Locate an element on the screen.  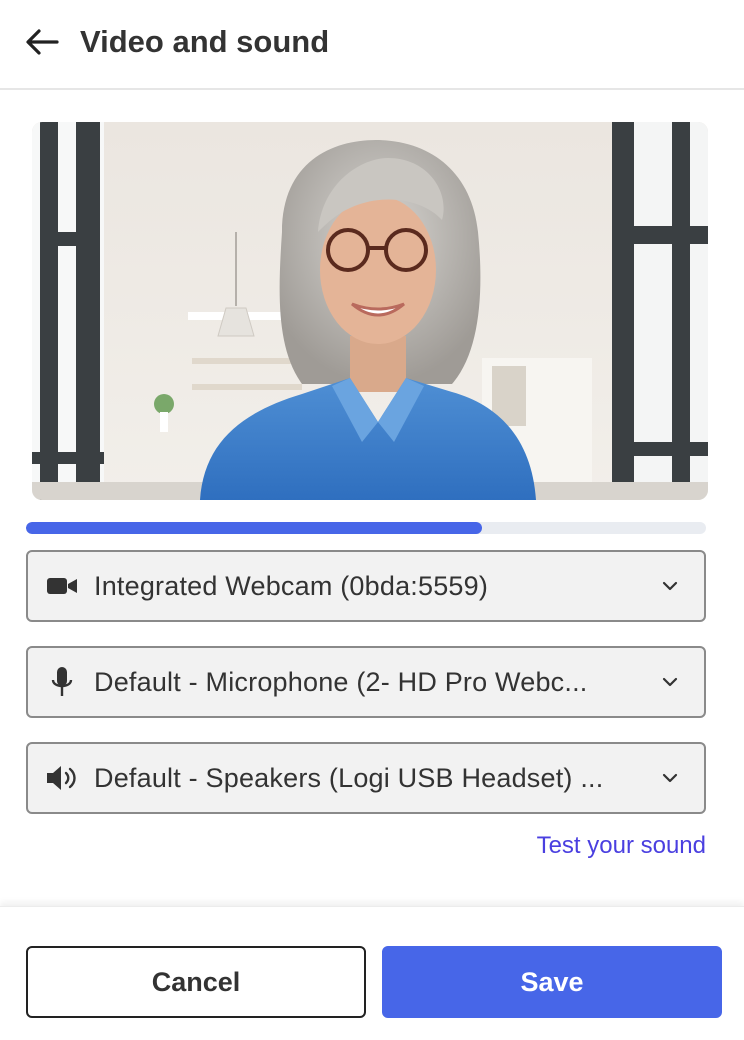
back-button is located at coordinates (42, 42).